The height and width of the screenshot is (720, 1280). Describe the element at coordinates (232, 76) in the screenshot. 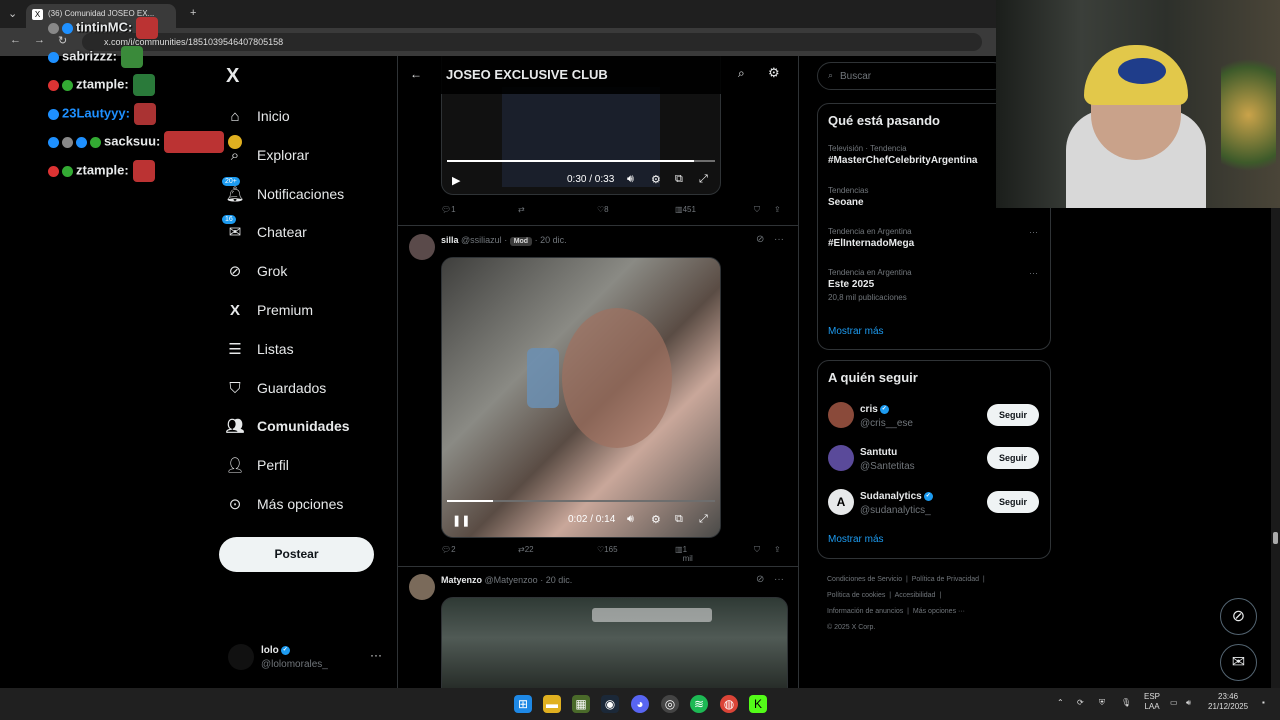

I see `x-logo-icon: X` at that location.